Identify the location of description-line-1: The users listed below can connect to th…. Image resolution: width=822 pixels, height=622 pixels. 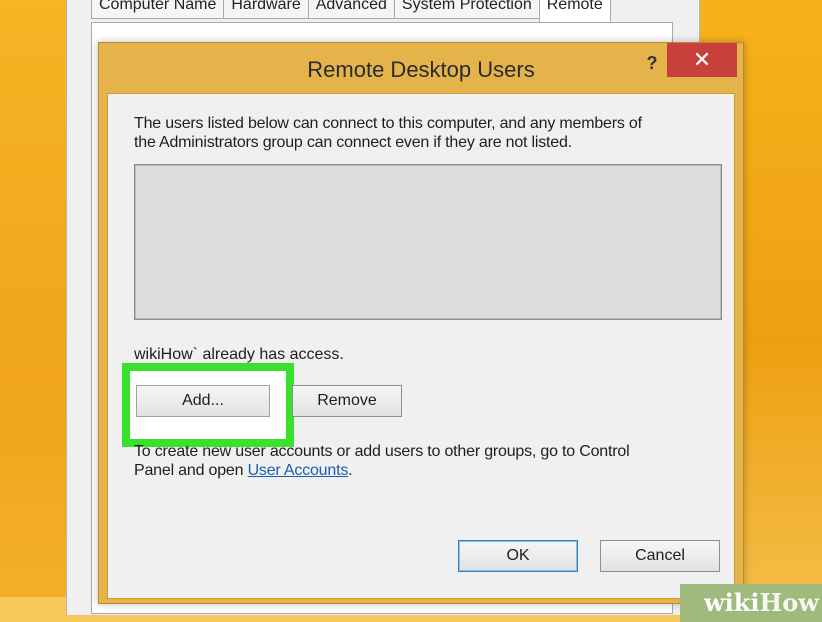
(388, 123).